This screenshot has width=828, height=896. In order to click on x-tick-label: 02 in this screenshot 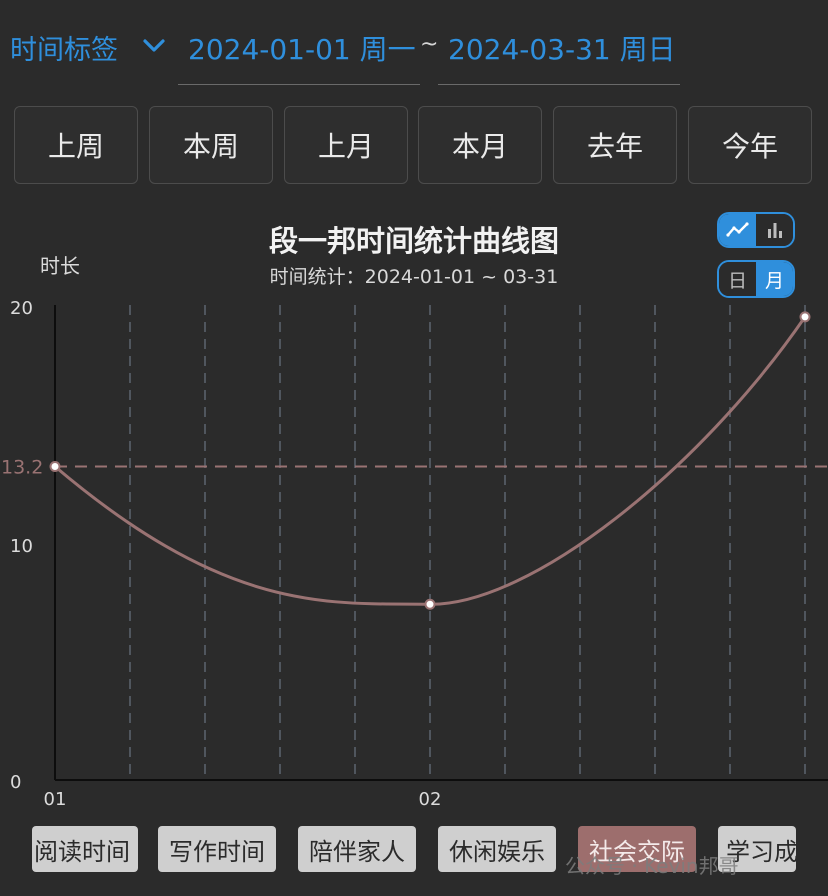, I will do `click(430, 799)`.